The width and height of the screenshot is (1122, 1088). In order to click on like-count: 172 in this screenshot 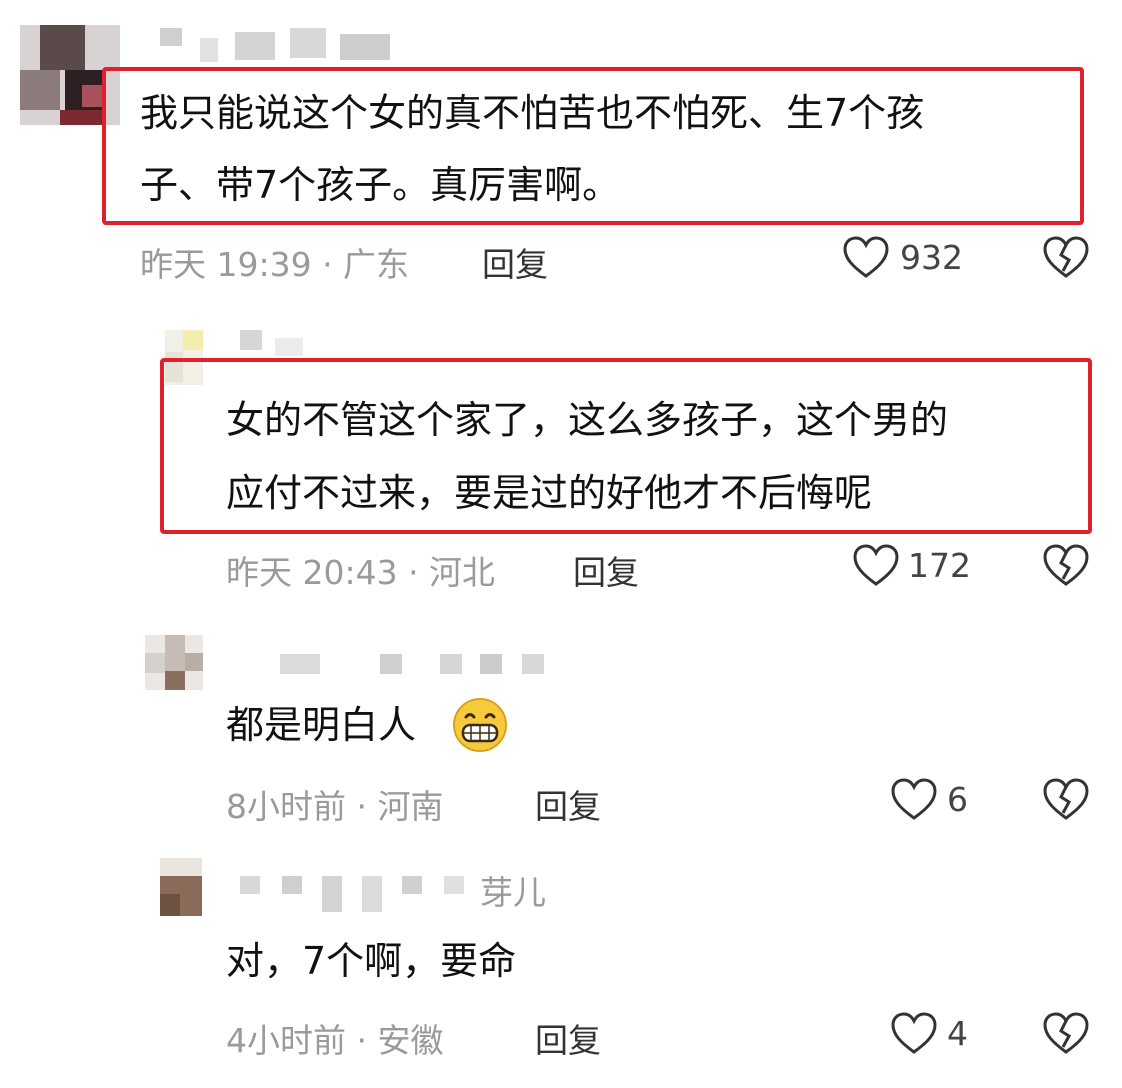, I will do `click(939, 565)`.